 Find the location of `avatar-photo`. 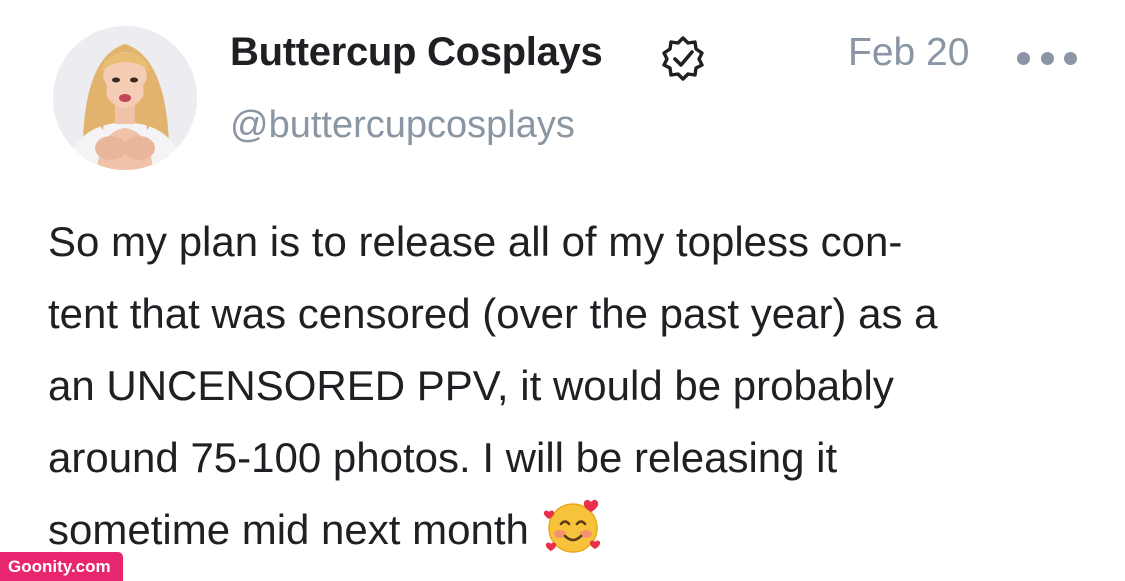

avatar-photo is located at coordinates (125, 98).